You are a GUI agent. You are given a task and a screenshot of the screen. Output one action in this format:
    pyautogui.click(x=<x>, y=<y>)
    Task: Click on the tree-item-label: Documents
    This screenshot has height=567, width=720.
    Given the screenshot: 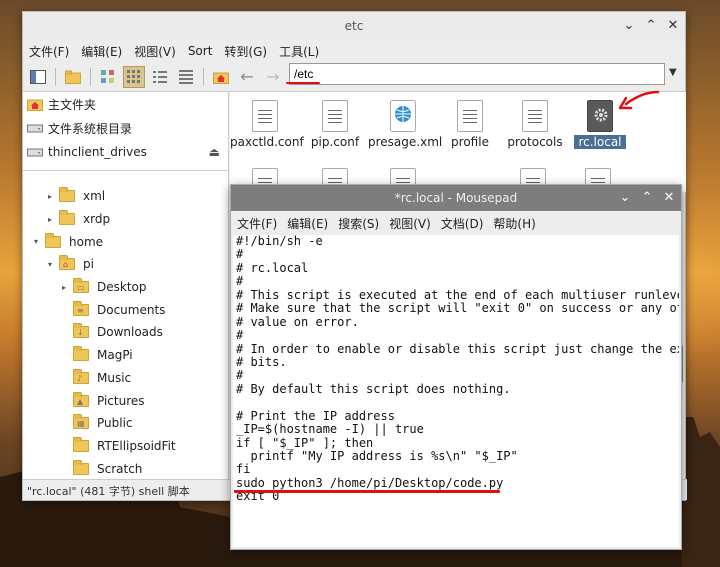 What is the action you would take?
    pyautogui.click(x=131, y=309)
    